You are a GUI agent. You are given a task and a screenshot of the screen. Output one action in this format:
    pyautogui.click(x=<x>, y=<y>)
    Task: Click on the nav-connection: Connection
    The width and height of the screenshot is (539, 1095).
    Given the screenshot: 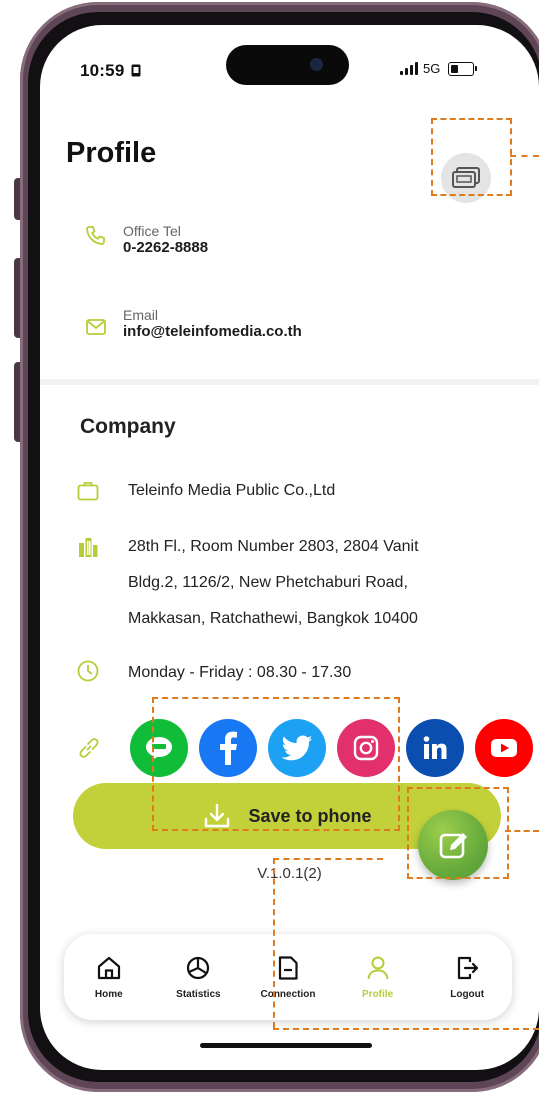 What is the action you would take?
    pyautogui.click(x=288, y=977)
    